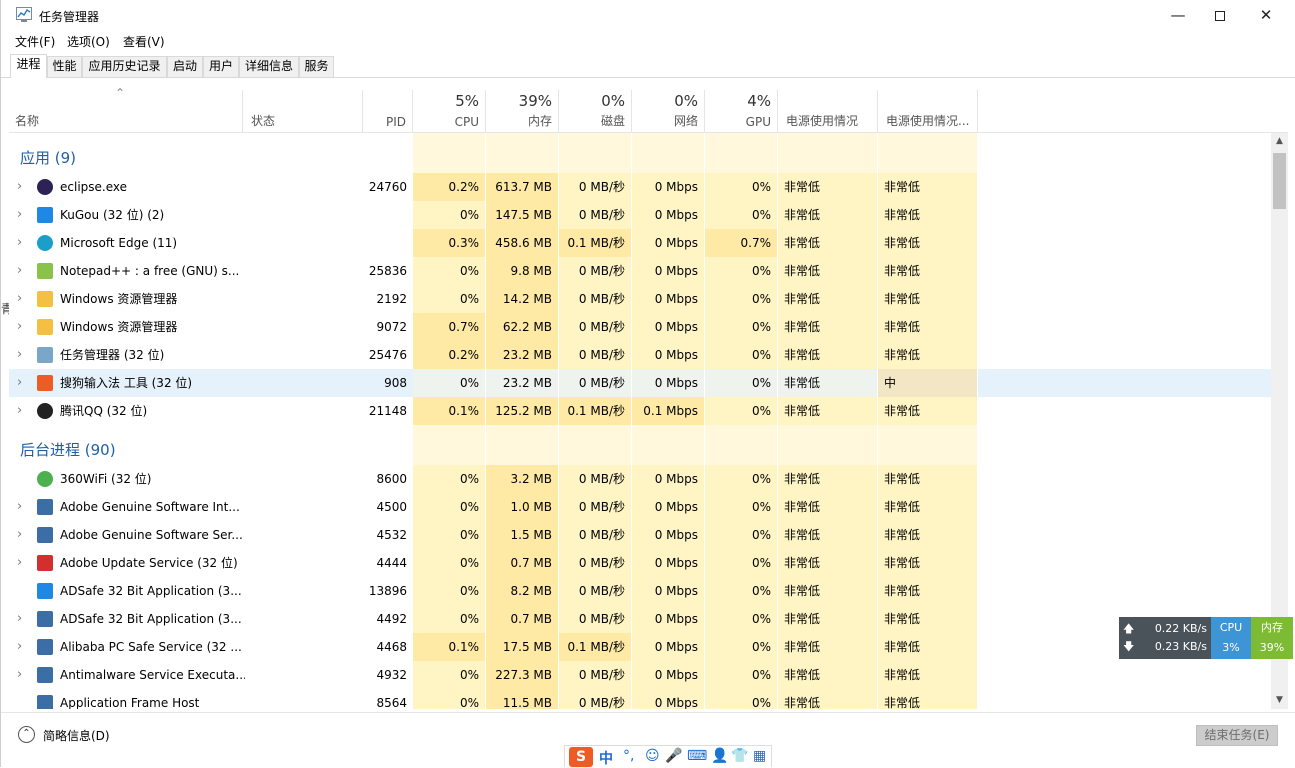 The height and width of the screenshot is (768, 1295). I want to click on ime-mode-toggle: 中, so click(606, 758).